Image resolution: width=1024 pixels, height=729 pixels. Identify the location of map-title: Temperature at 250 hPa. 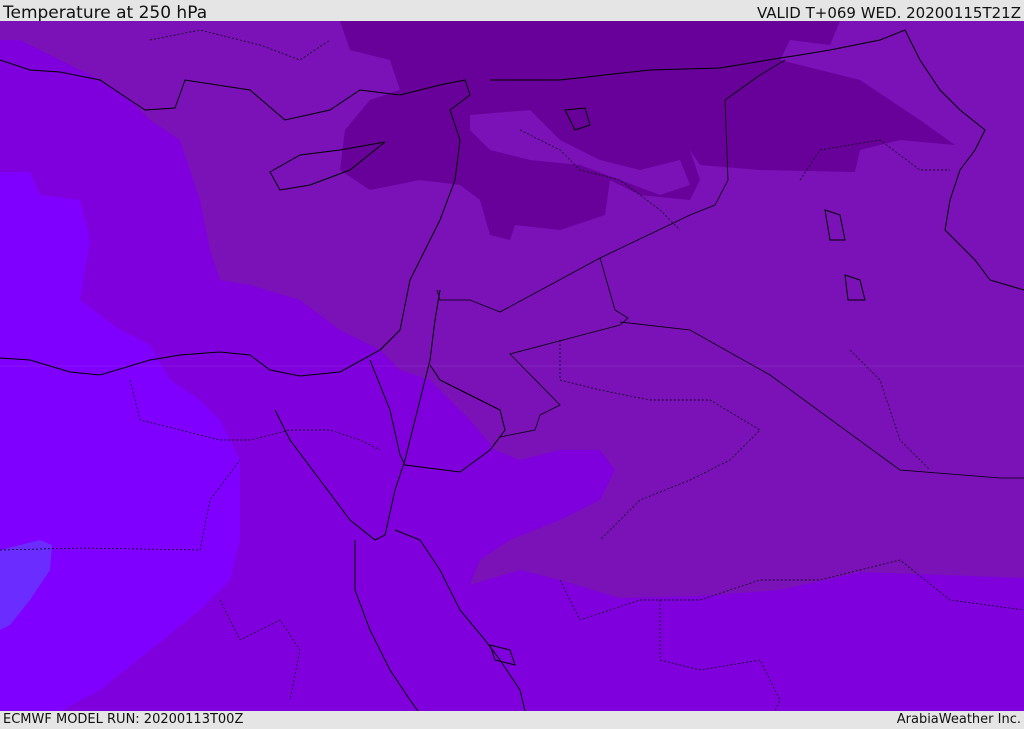
(105, 13).